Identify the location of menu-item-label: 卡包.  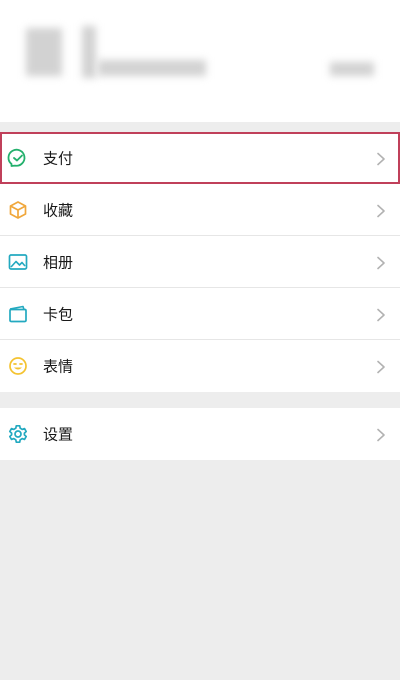
(58, 314).